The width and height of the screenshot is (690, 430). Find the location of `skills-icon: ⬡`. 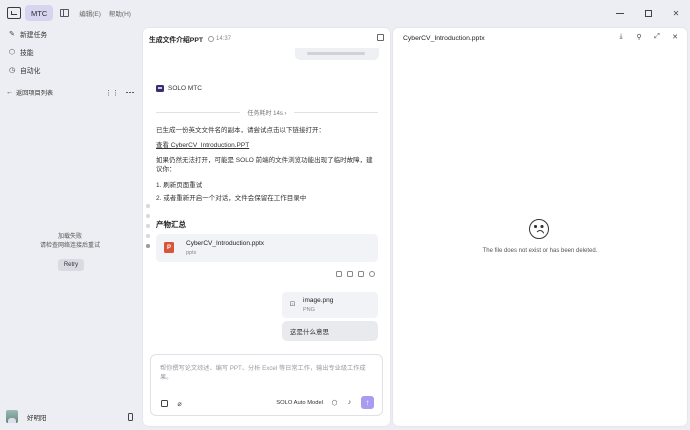

skills-icon: ⬡ is located at coordinates (12, 52).